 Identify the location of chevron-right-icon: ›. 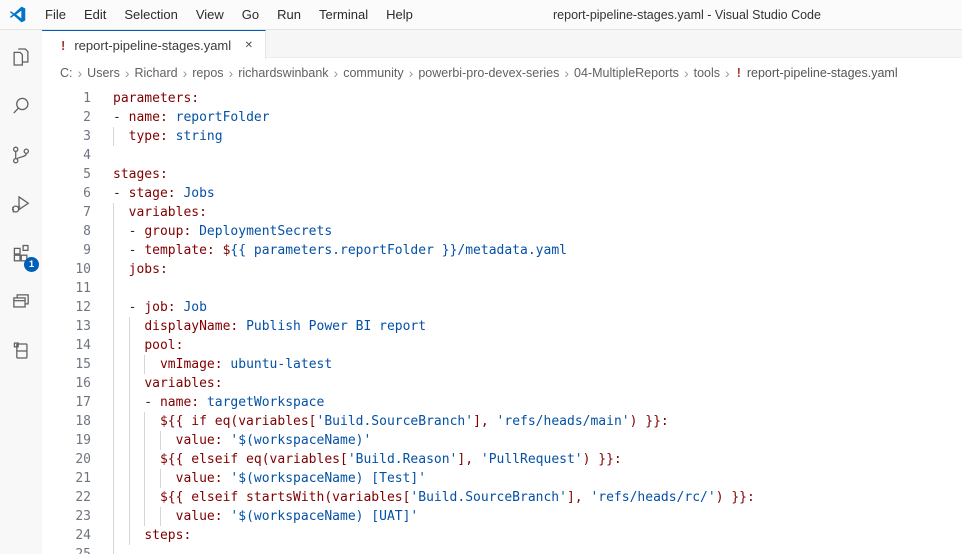
(686, 72).